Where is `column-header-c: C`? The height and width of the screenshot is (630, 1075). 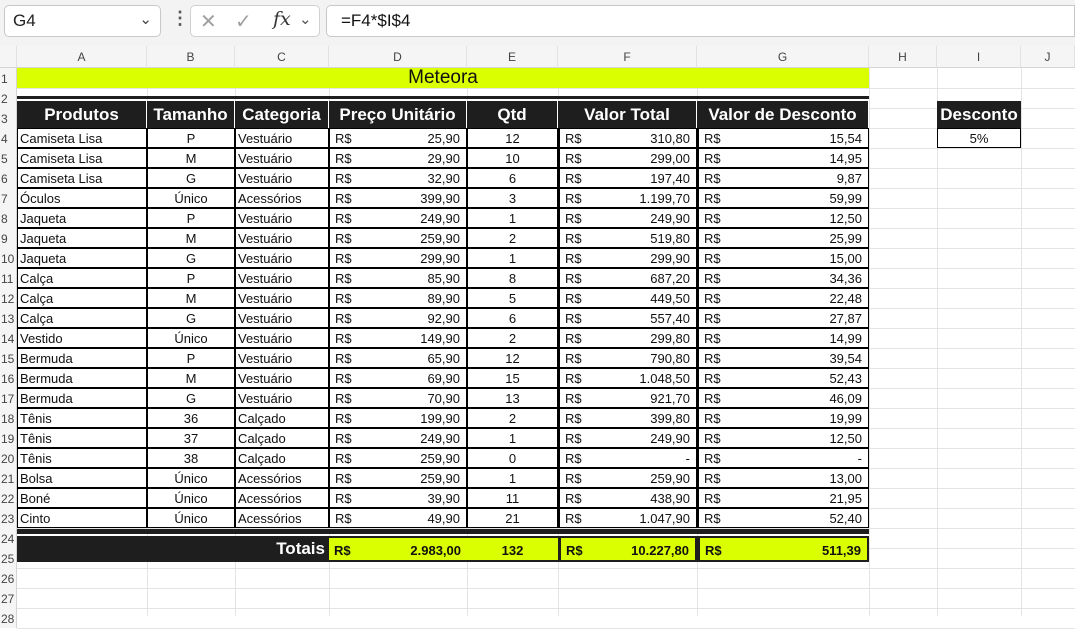 column-header-c: C is located at coordinates (282, 57).